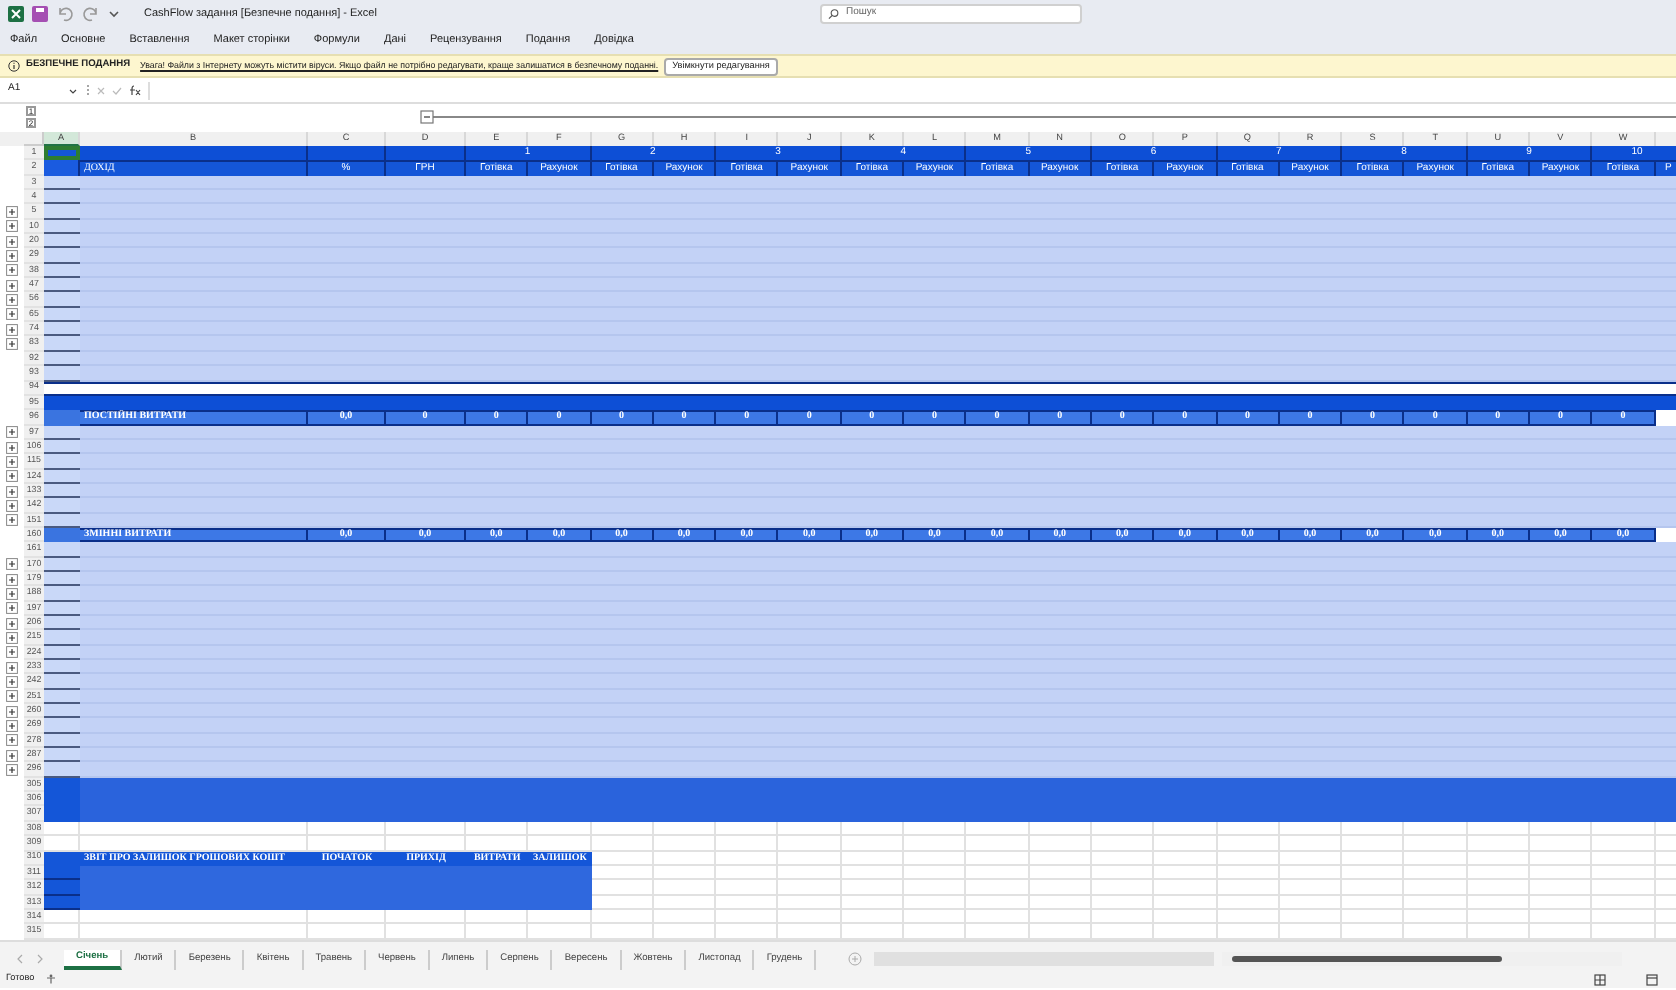 This screenshot has width=1676, height=990. Describe the element at coordinates (1600, 979) in the screenshot. I see `normal-view-icon` at that location.